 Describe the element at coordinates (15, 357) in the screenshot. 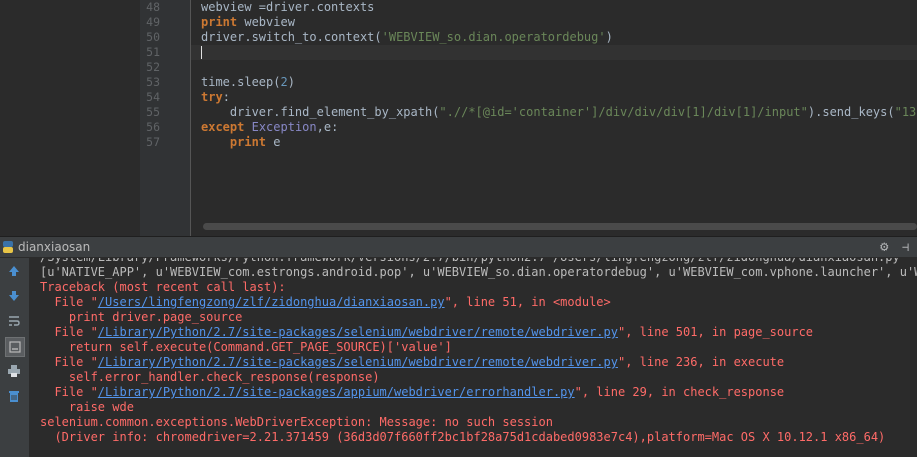

I see `run-toolbar` at that location.